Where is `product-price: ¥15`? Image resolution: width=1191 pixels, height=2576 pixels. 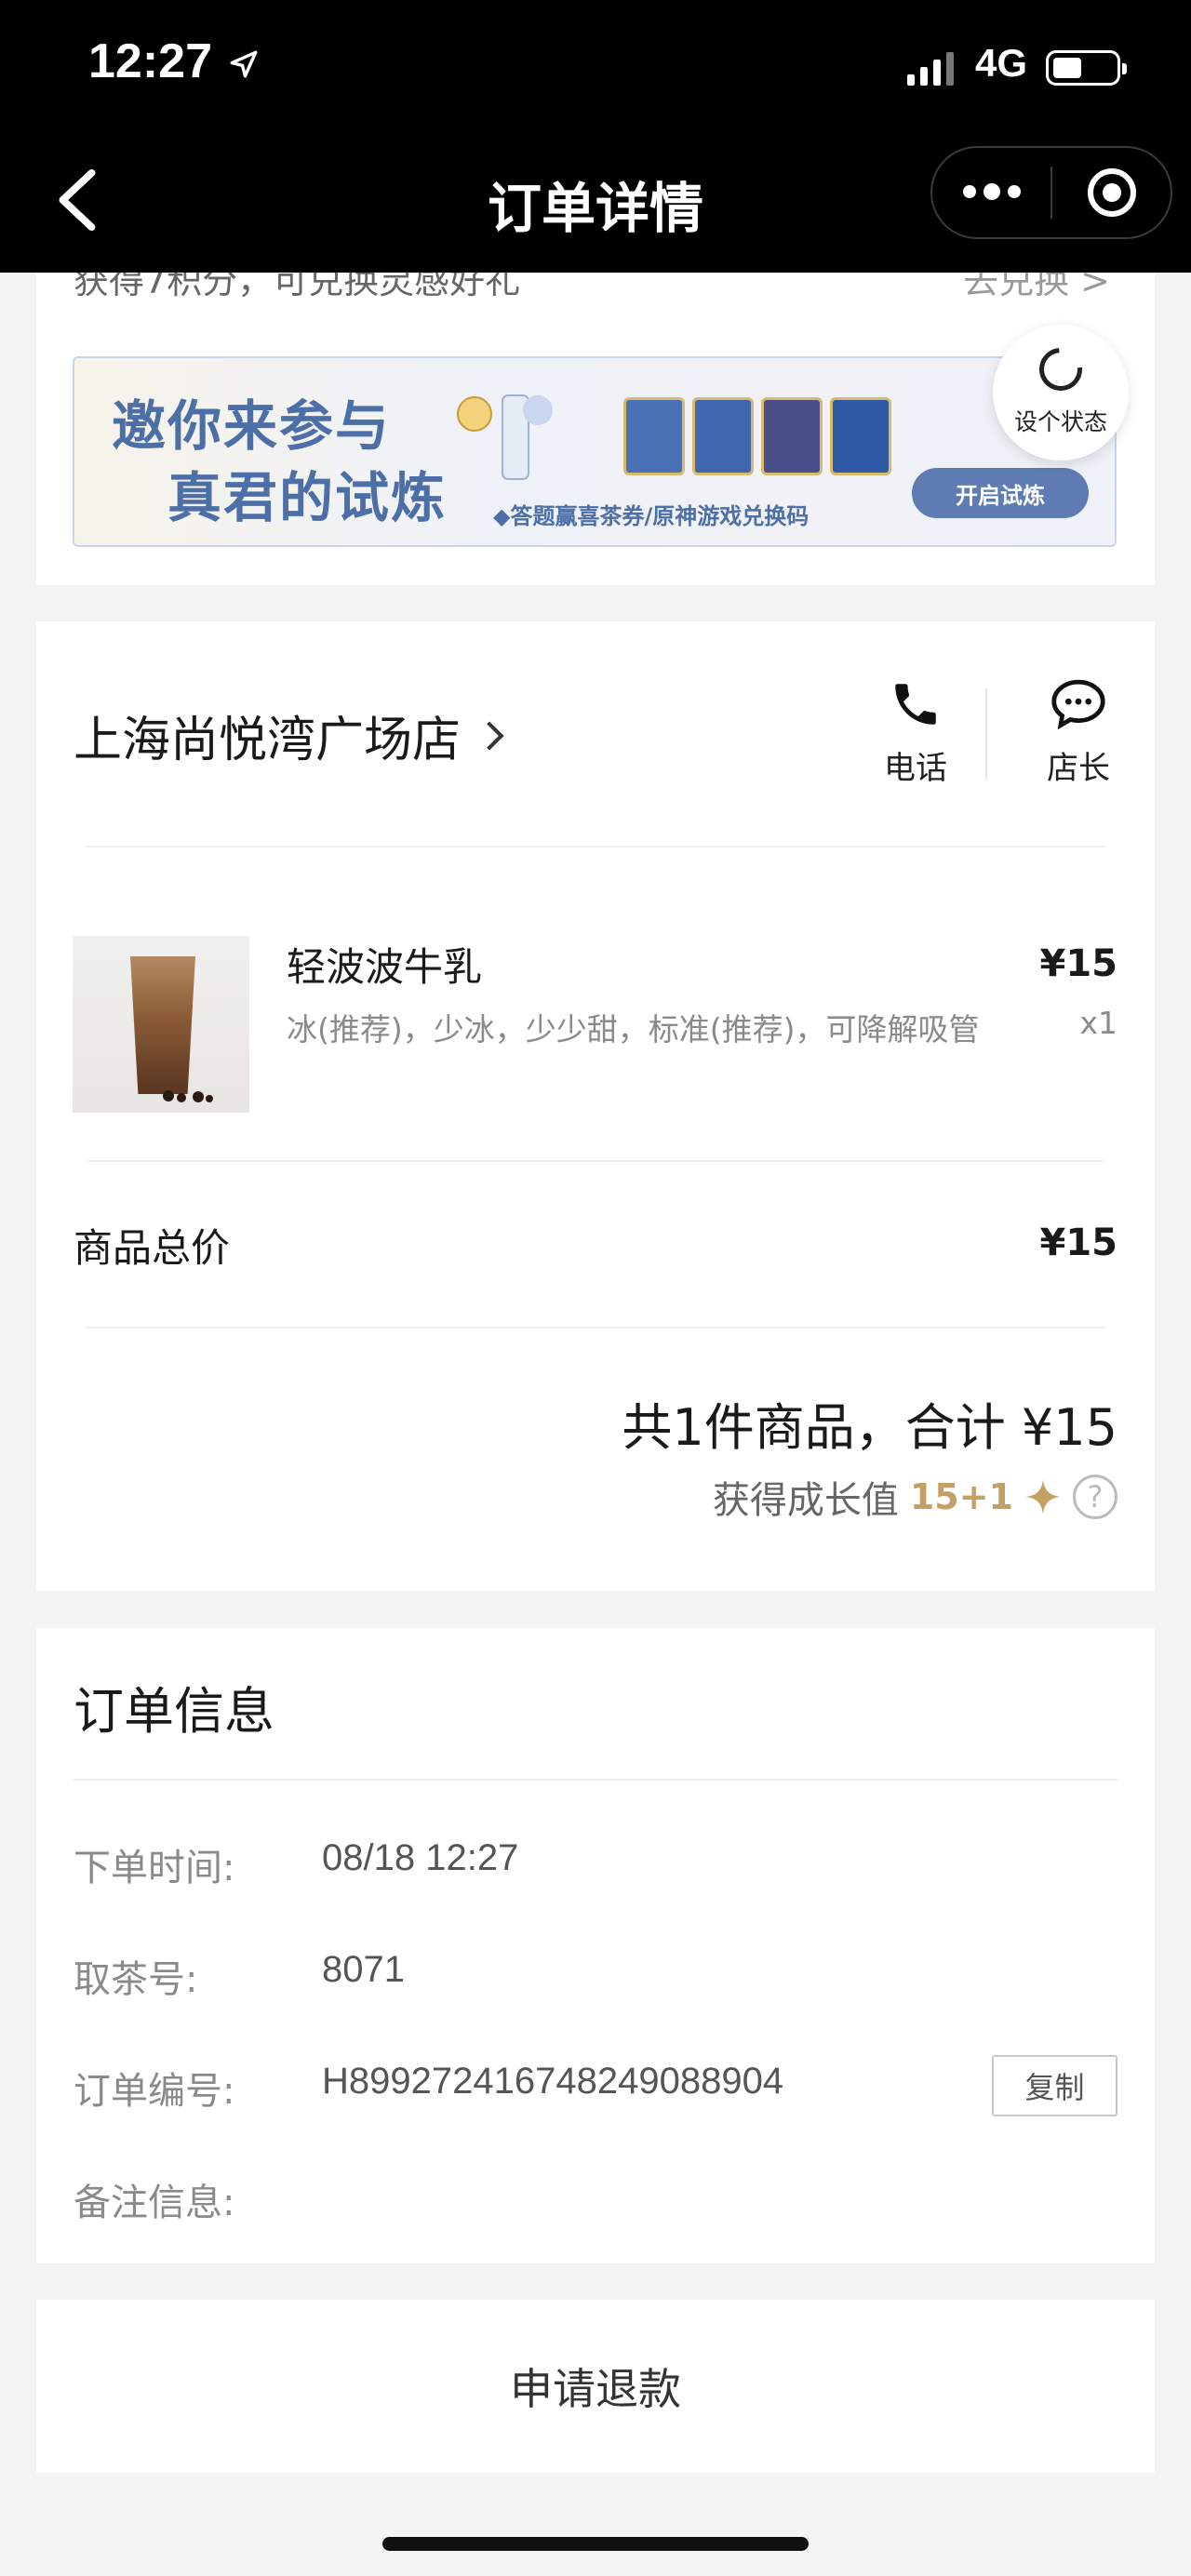
product-price: ¥15 is located at coordinates (1078, 963).